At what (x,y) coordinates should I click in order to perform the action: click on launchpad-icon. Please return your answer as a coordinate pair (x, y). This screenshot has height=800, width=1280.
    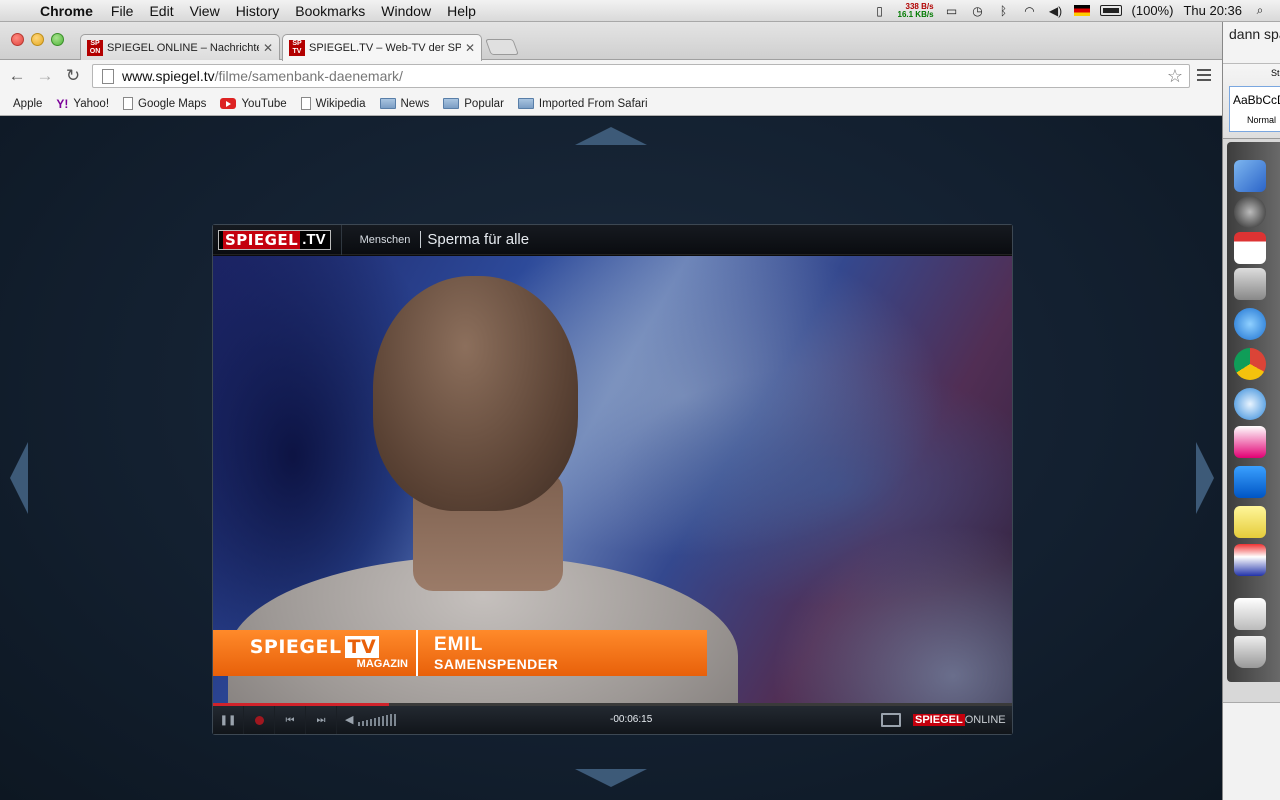
    Looking at the image, I should click on (1250, 212).